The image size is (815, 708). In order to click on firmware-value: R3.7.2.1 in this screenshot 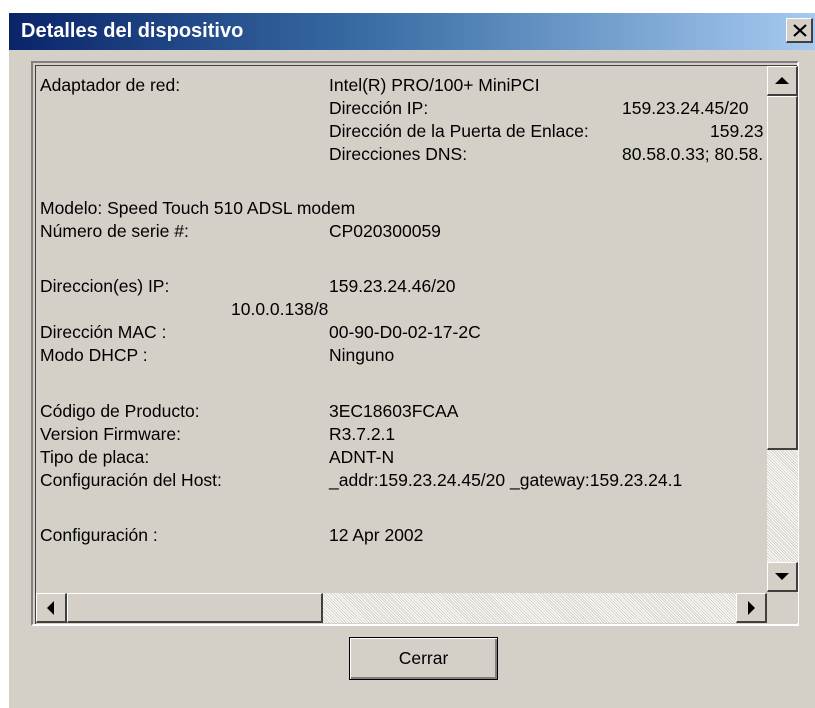, I will do `click(362, 434)`.